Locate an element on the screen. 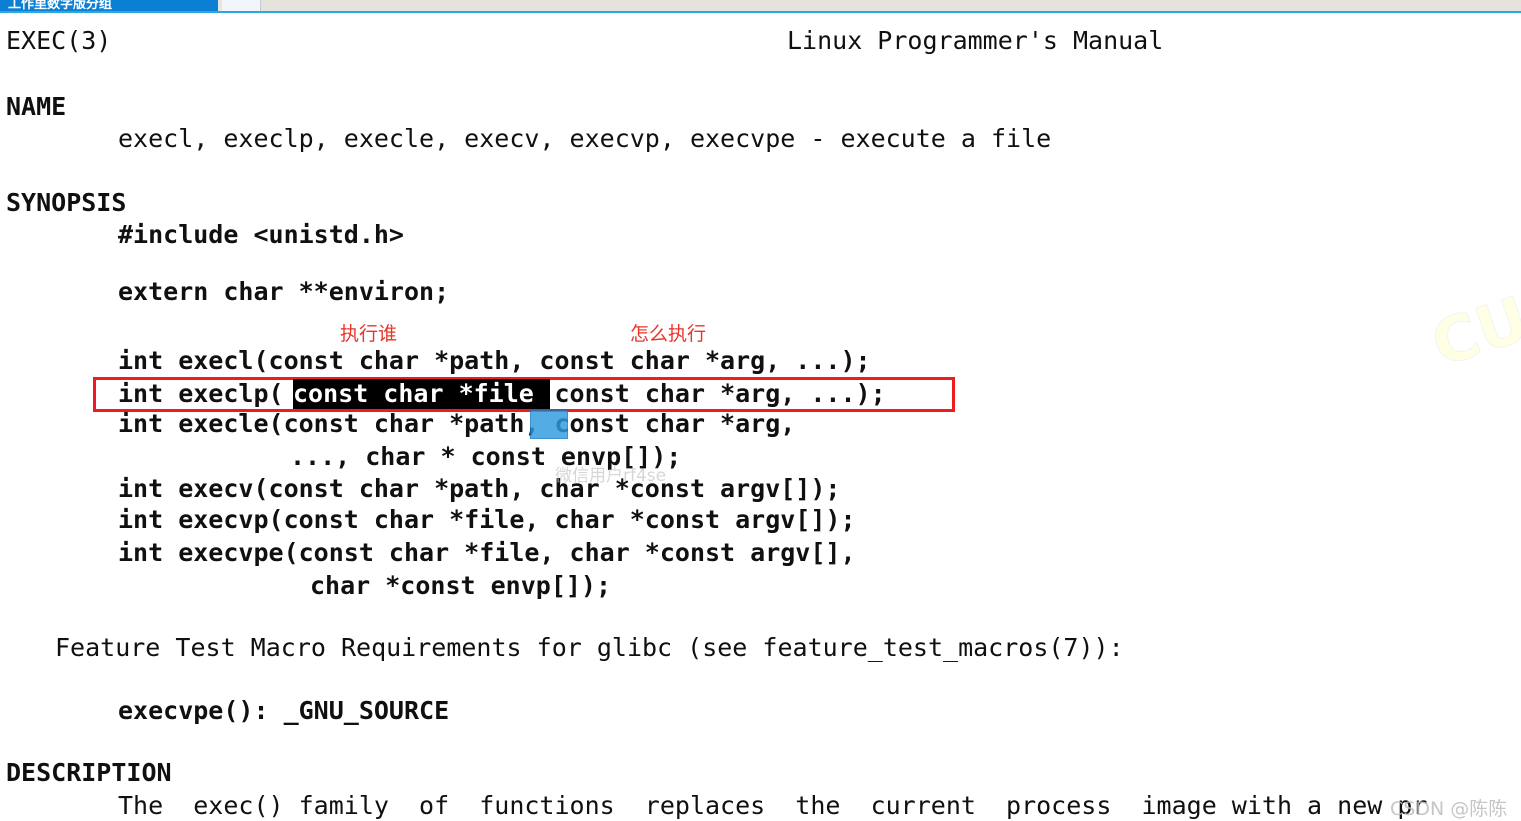  text-selection-black-label: const char *file is located at coordinates (413, 393).